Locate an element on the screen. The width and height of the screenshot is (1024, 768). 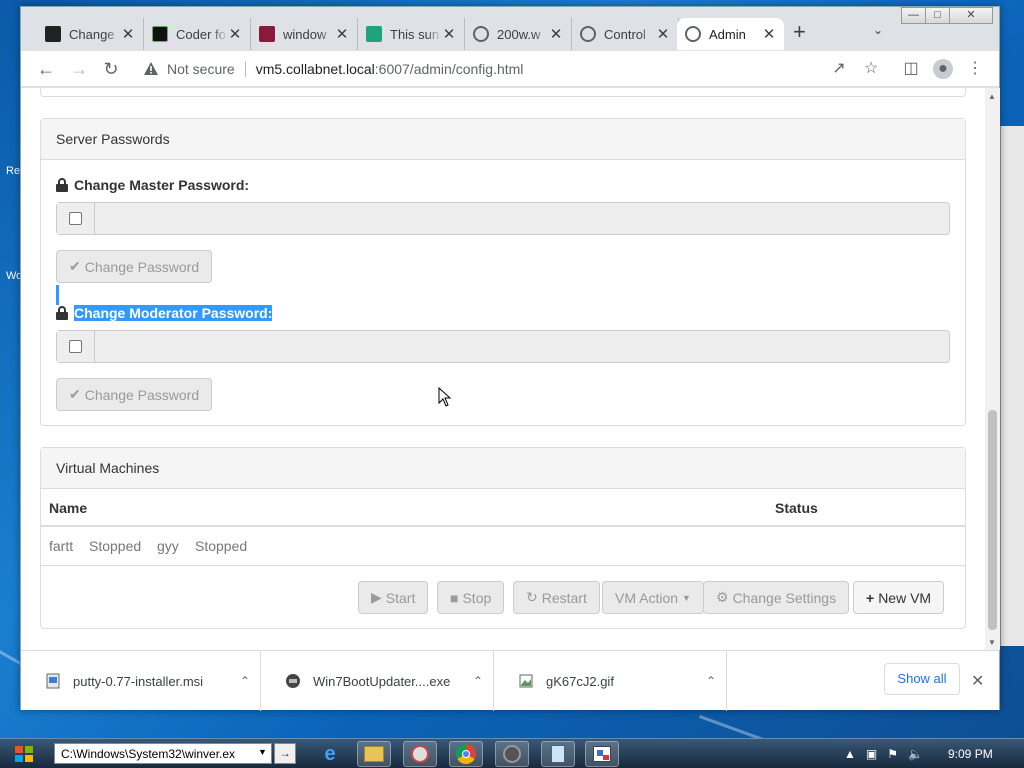
network-icon: ▣ is located at coordinates (871, 754).